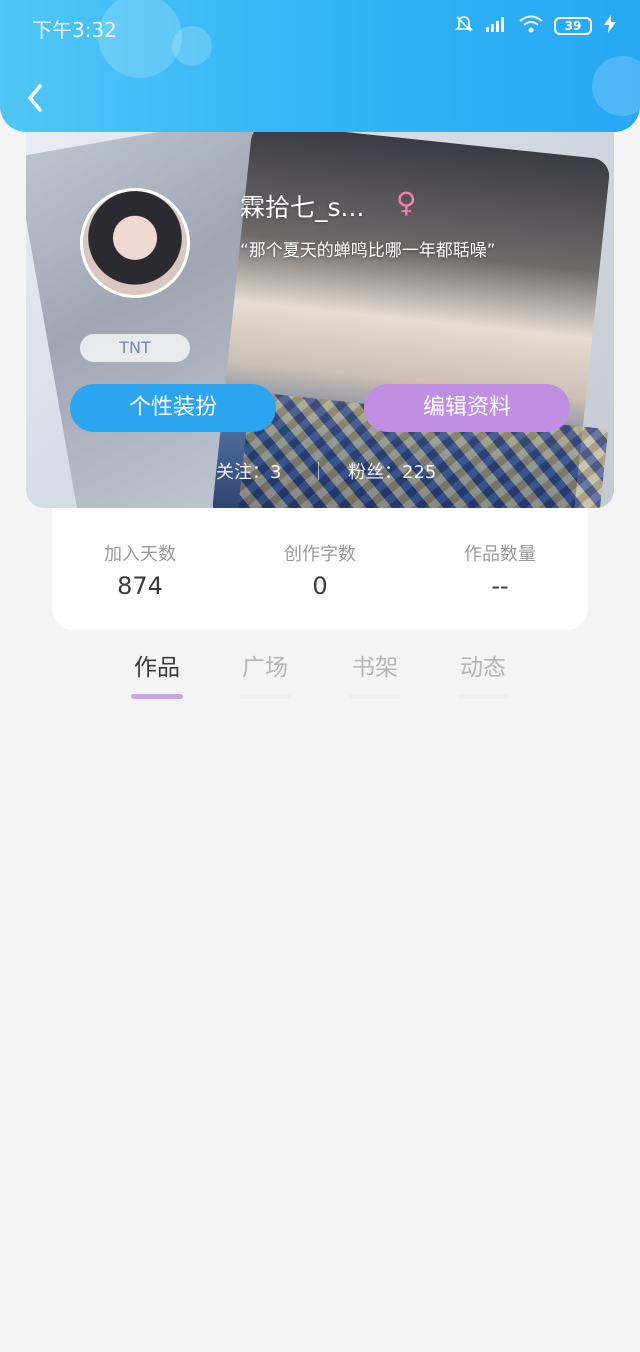 Image resolution: width=640 pixels, height=1352 pixels. I want to click on divider, so click(318, 471).